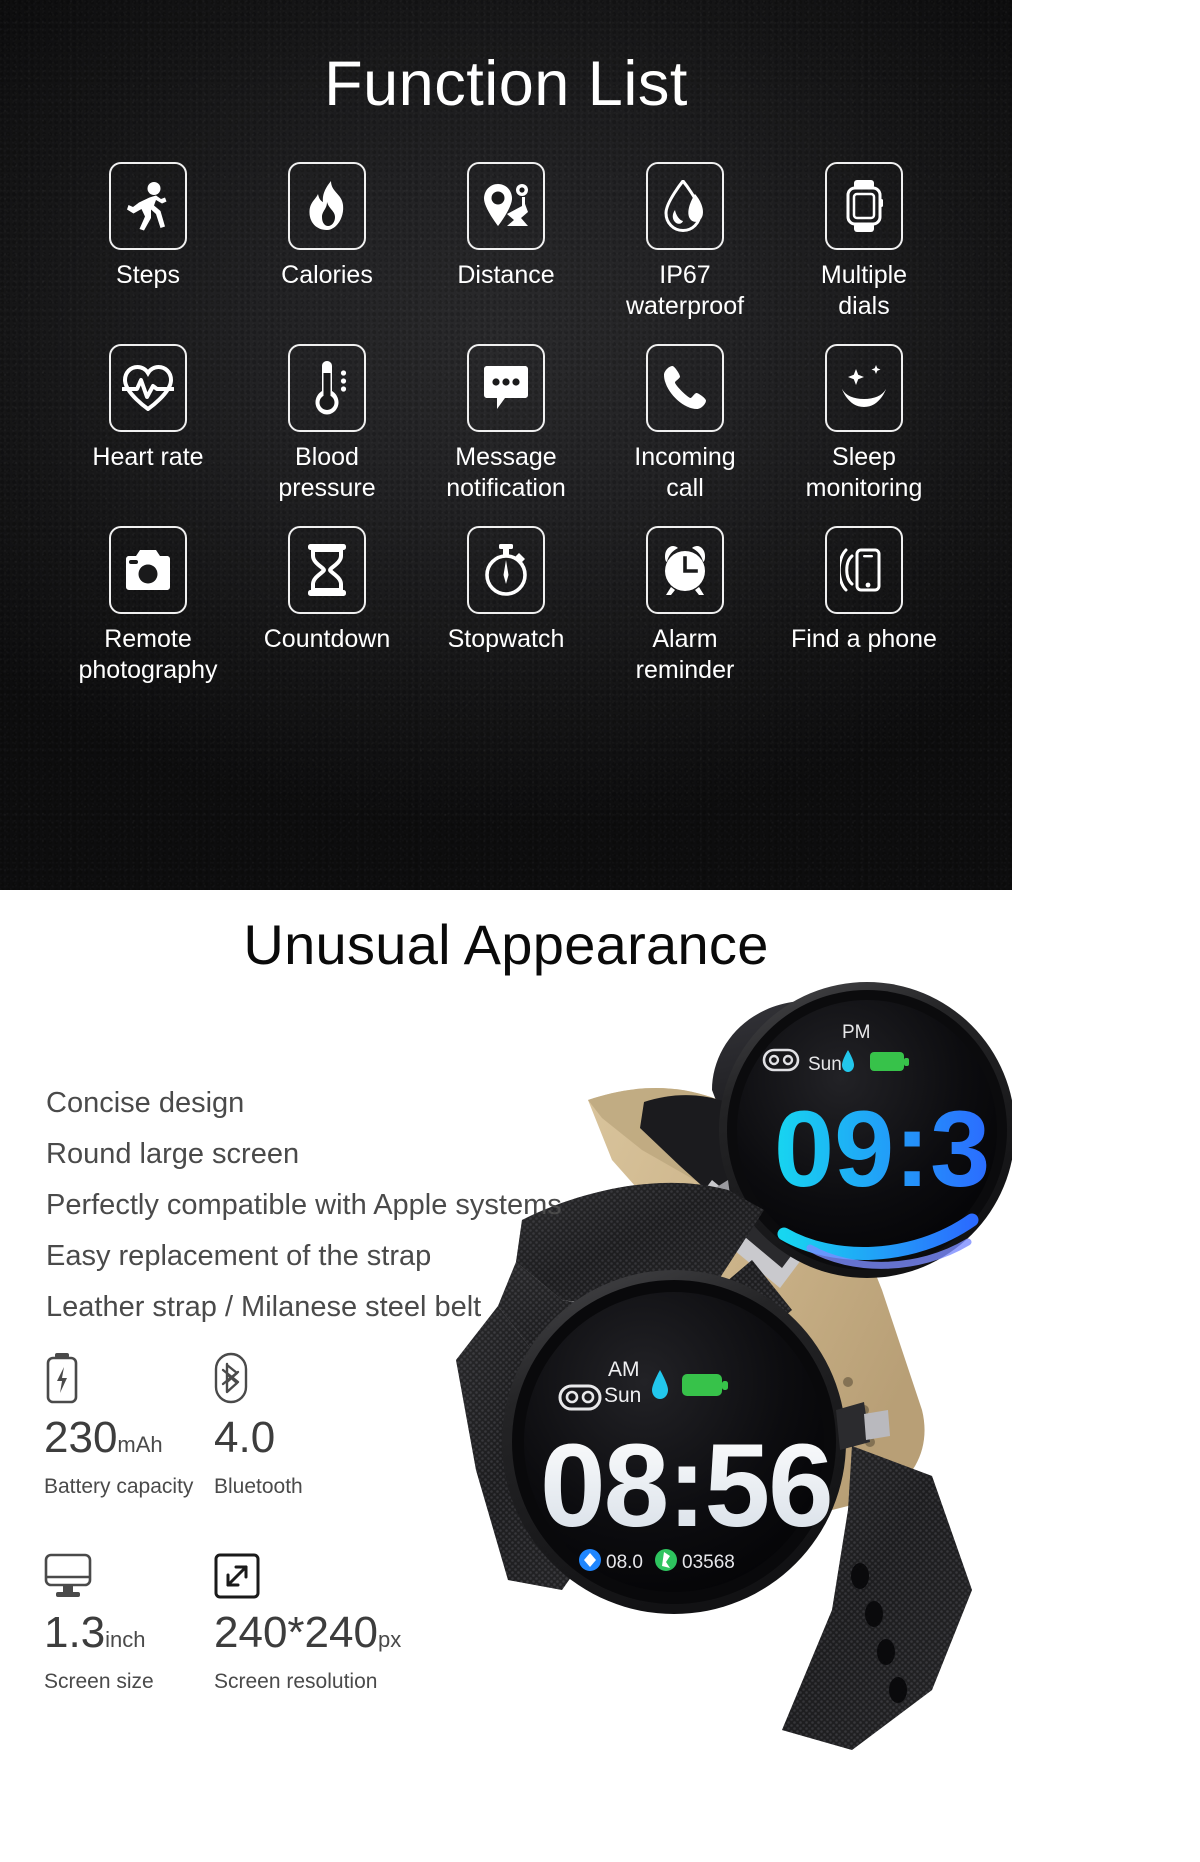  I want to click on feature-steps: Steps, so click(148, 226).